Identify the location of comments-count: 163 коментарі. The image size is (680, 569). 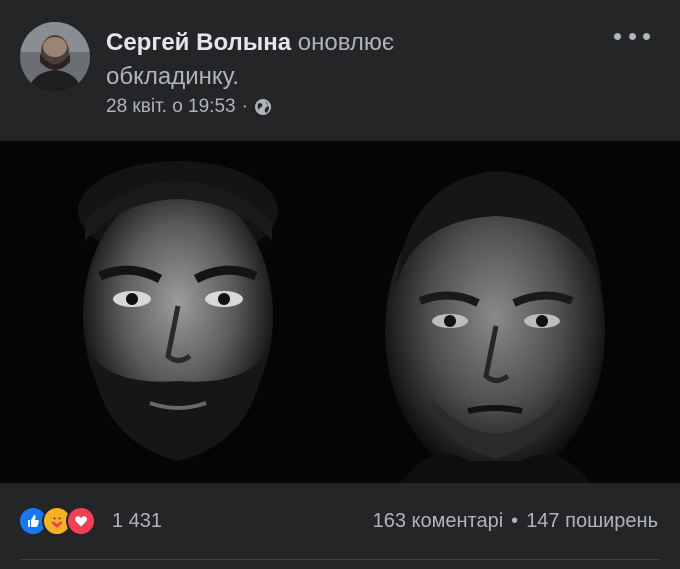
(438, 521).